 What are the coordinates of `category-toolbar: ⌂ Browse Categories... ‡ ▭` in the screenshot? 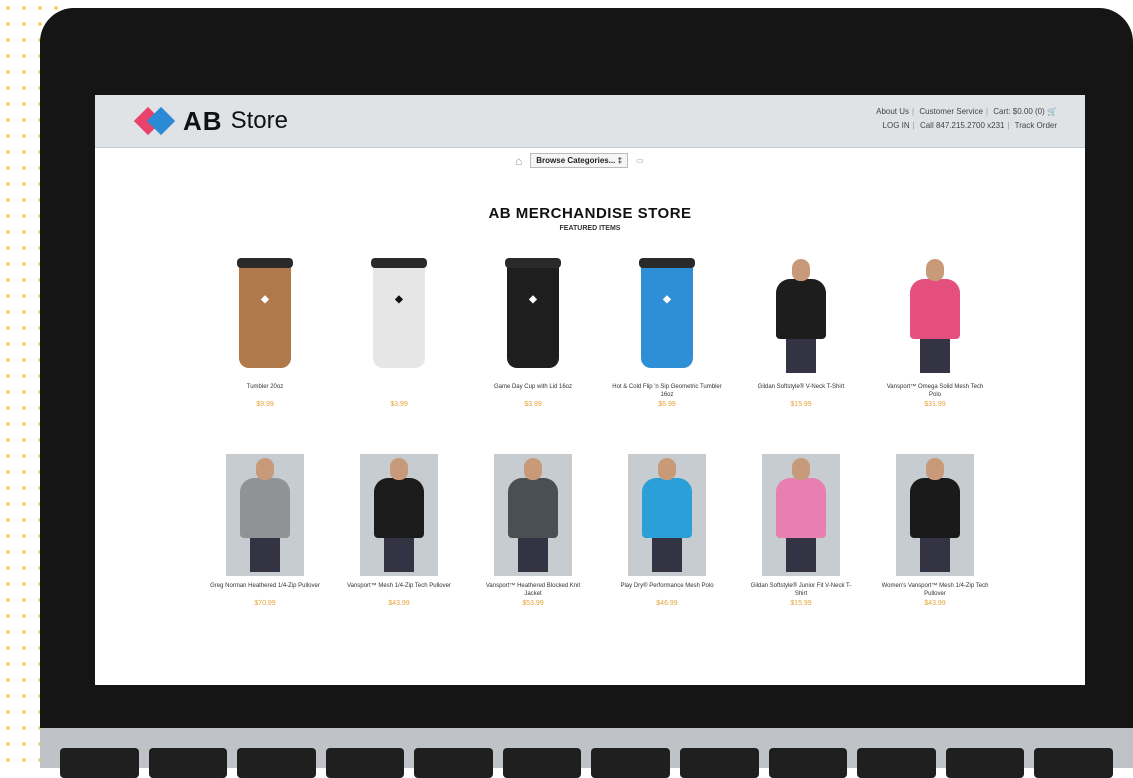 It's located at (579, 160).